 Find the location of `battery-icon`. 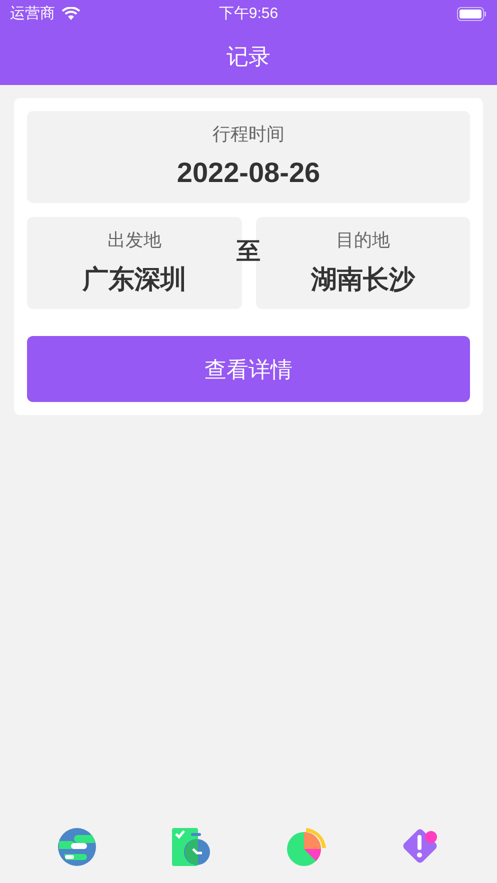

battery-icon is located at coordinates (472, 14).